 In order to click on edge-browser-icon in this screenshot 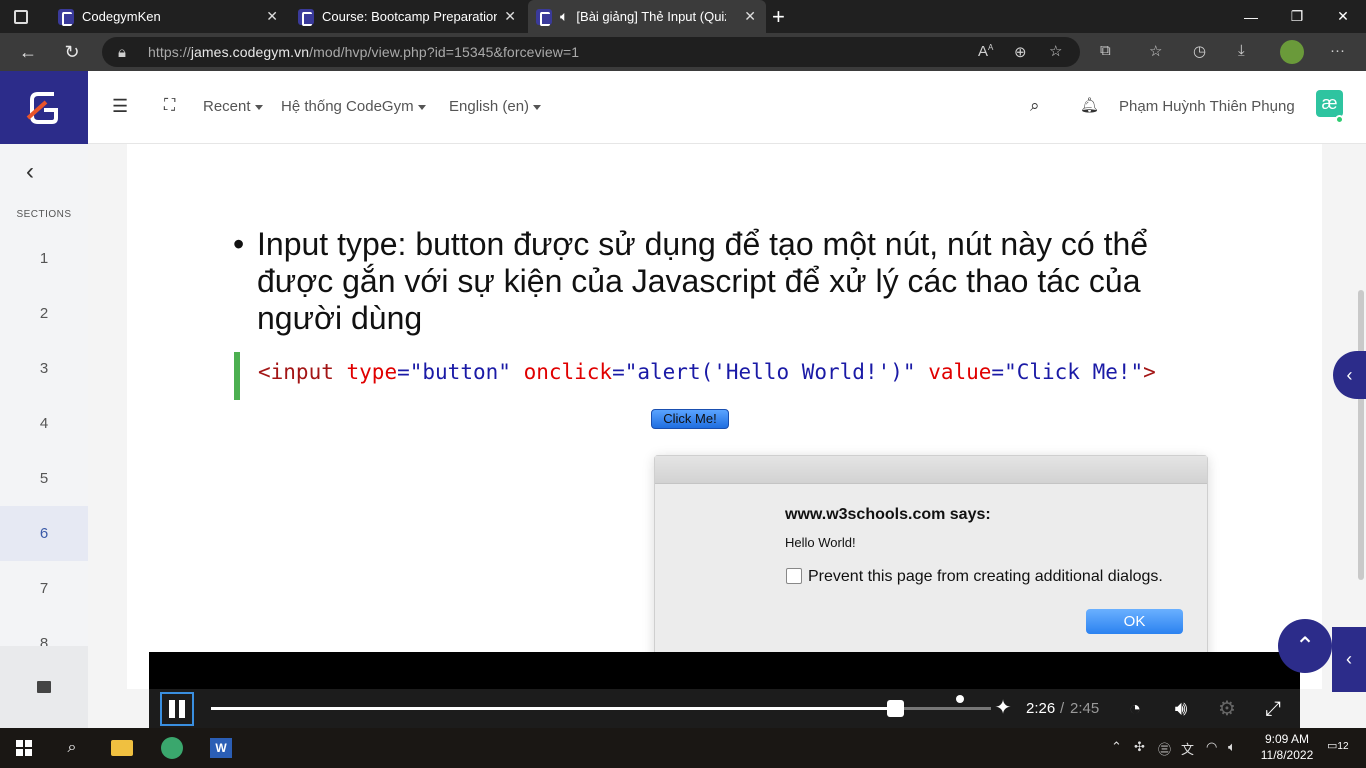, I will do `click(172, 748)`.